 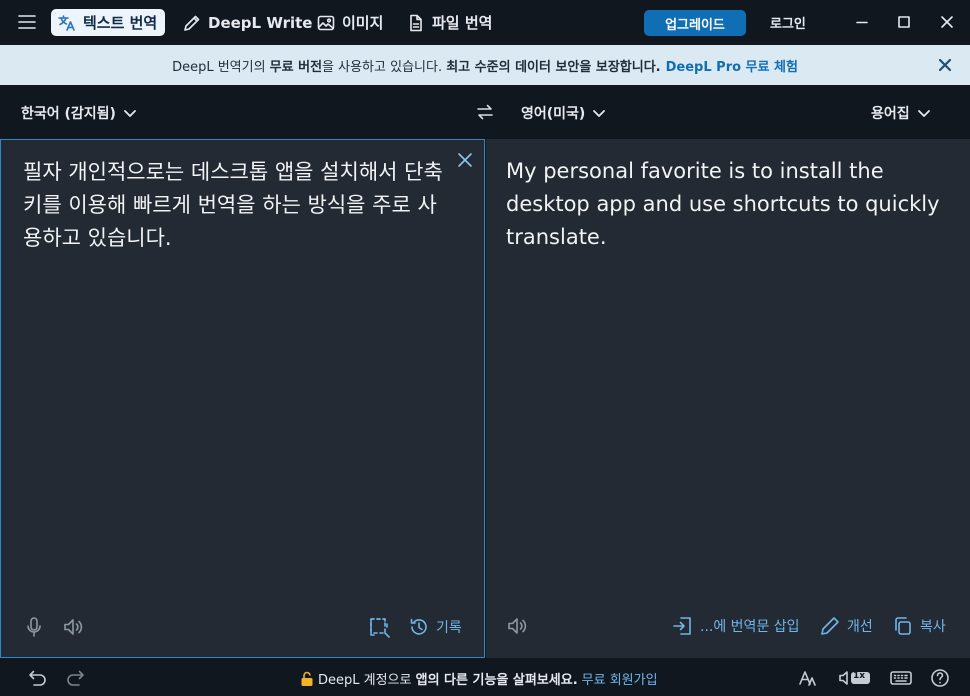 I want to click on help-icon, so click(x=940, y=678).